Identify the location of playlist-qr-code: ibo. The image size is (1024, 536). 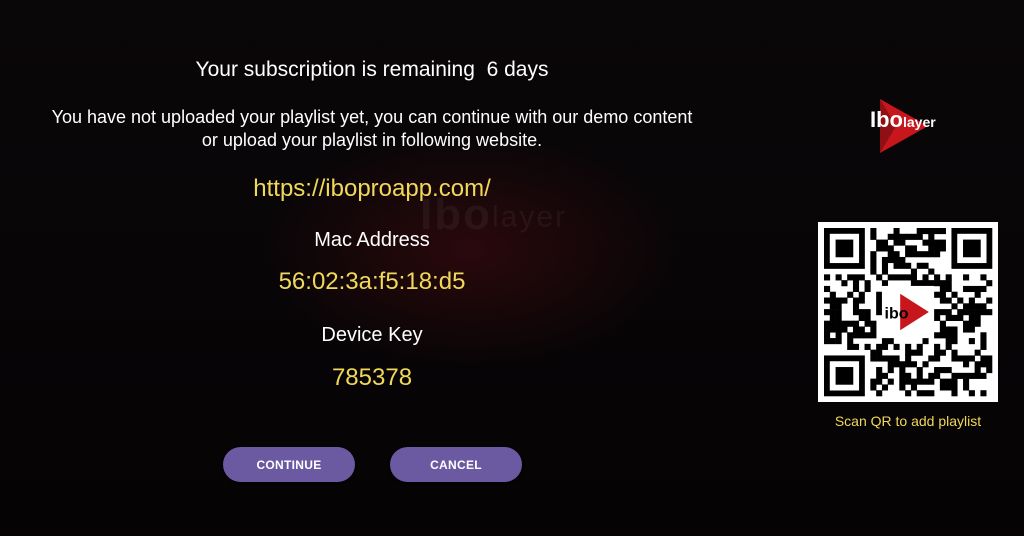
(908, 312).